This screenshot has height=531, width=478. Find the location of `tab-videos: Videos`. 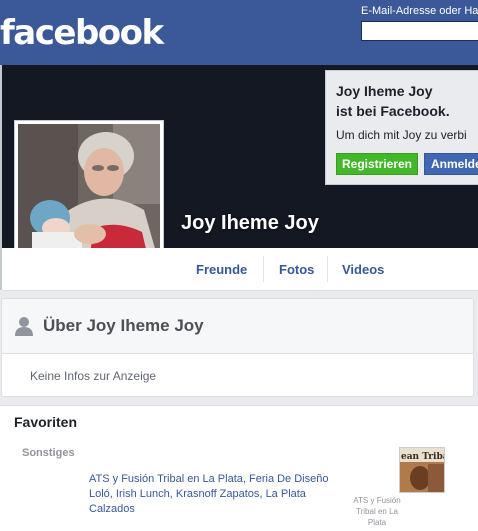

tab-videos: Videos is located at coordinates (363, 269).